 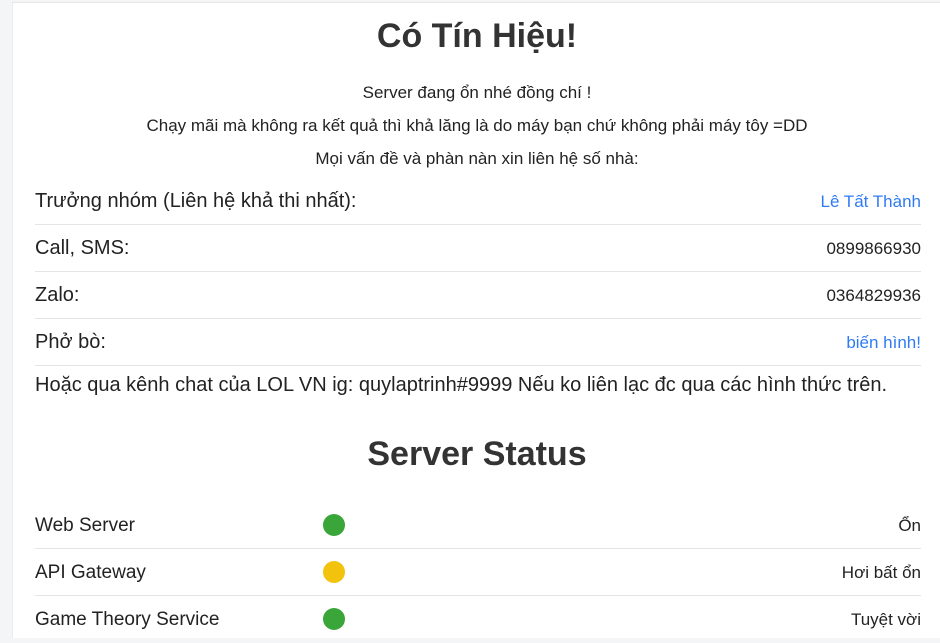 What do you see at coordinates (477, 454) in the screenshot?
I see `status-title: Server Status` at bounding box center [477, 454].